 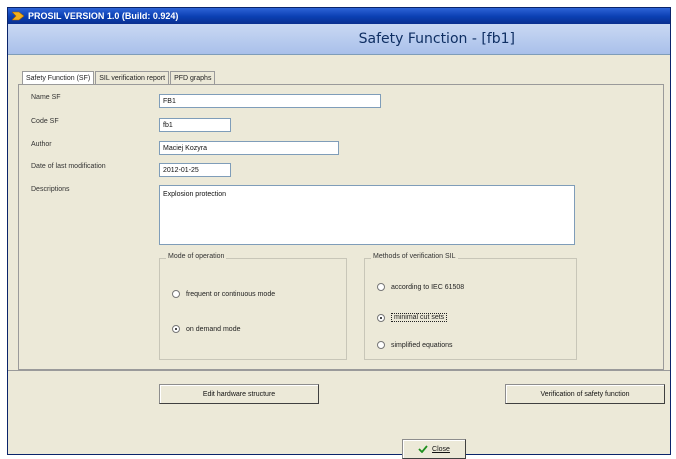 I want to click on radio-frequent-label: frequent or continuous mode, so click(x=231, y=294).